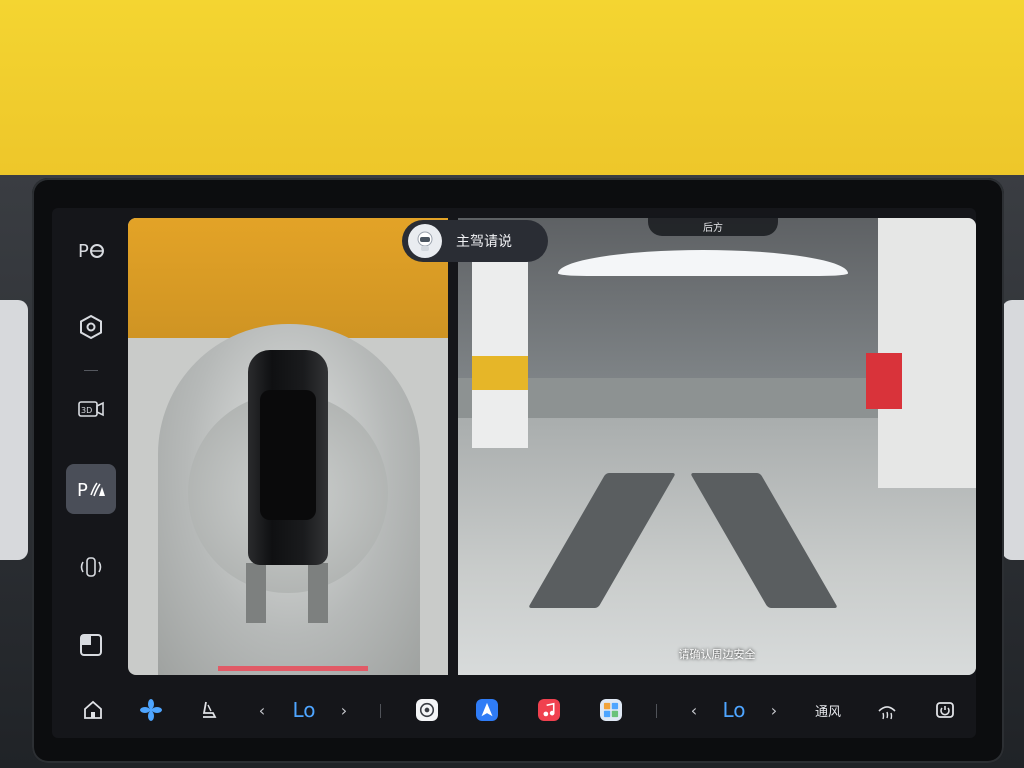 Image resolution: width=1024 pixels, height=768 pixels. I want to click on parking-steering-icon: P, so click(91, 251).